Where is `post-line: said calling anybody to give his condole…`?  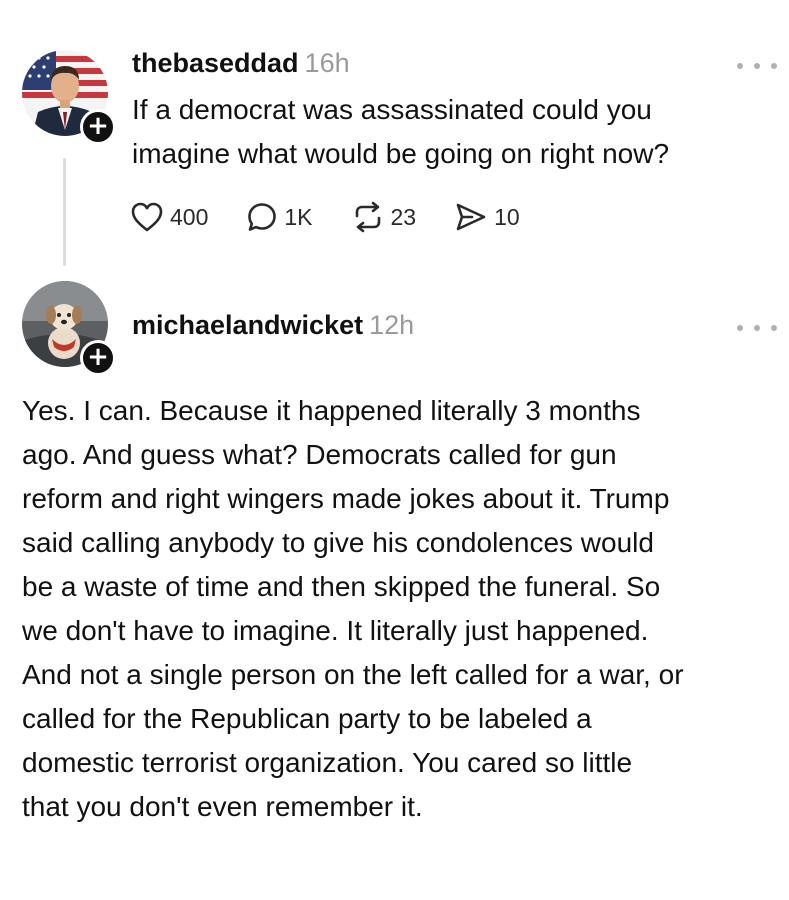 post-line: said calling anybody to give his condole… is located at coordinates (338, 542).